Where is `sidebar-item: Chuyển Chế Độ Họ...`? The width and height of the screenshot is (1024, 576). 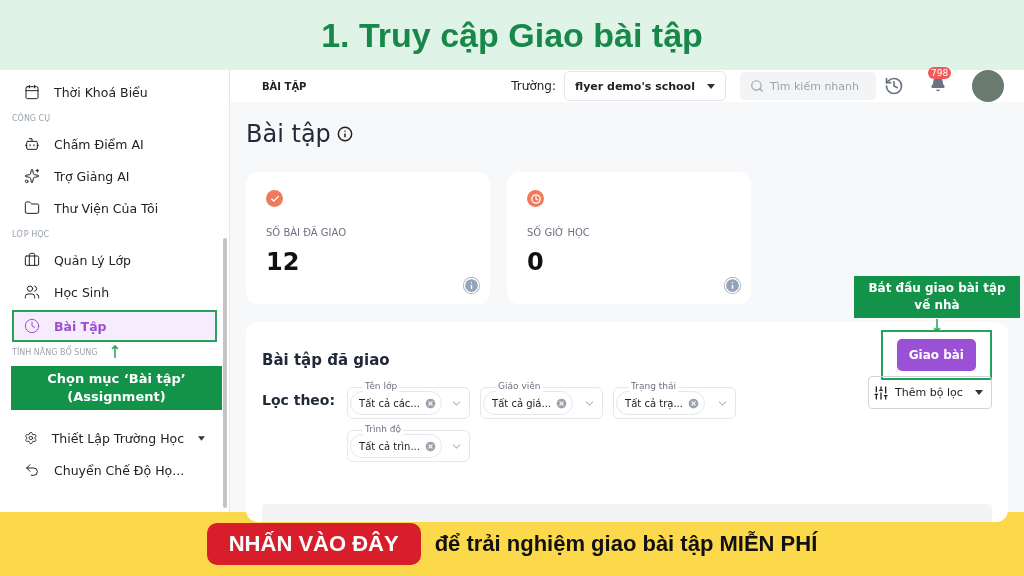
sidebar-item: Chuyển Chế Độ Họ... is located at coordinates (114, 470).